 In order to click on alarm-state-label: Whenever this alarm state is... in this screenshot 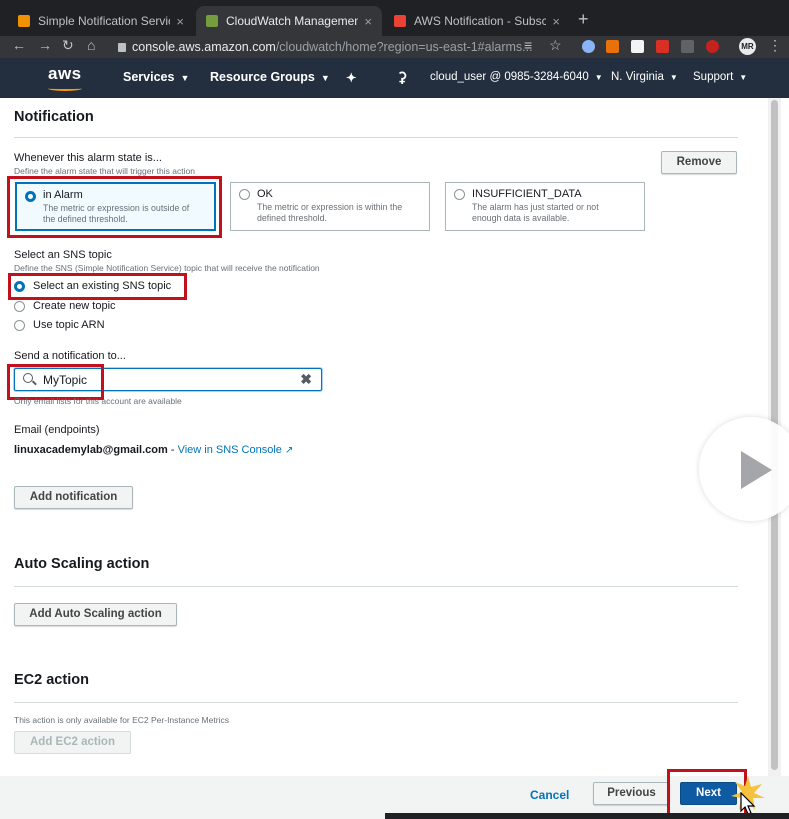, I will do `click(88, 158)`.